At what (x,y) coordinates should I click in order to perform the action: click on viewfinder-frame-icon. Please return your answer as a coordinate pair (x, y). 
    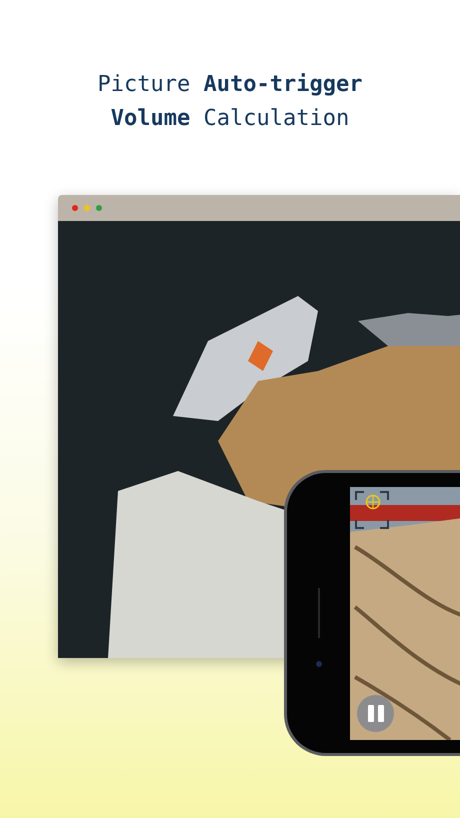
    Looking at the image, I should click on (372, 510).